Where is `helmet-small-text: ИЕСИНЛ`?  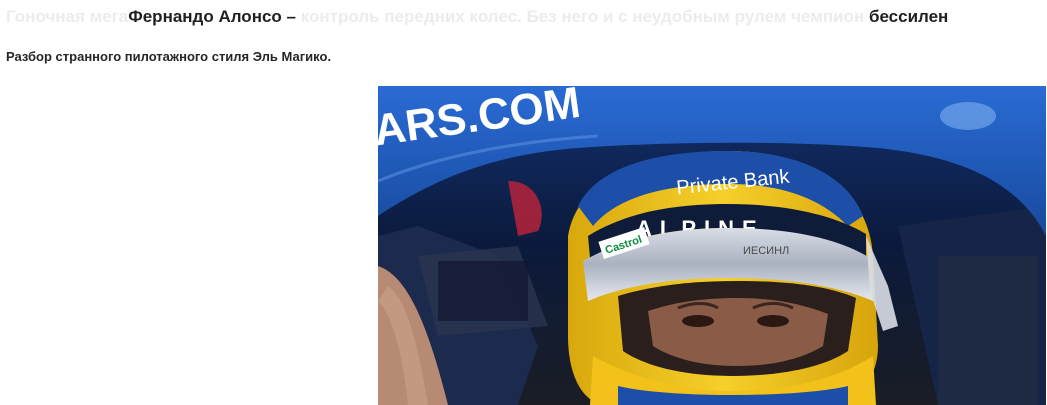
helmet-small-text: ИЕСИНЛ is located at coordinates (766, 251).